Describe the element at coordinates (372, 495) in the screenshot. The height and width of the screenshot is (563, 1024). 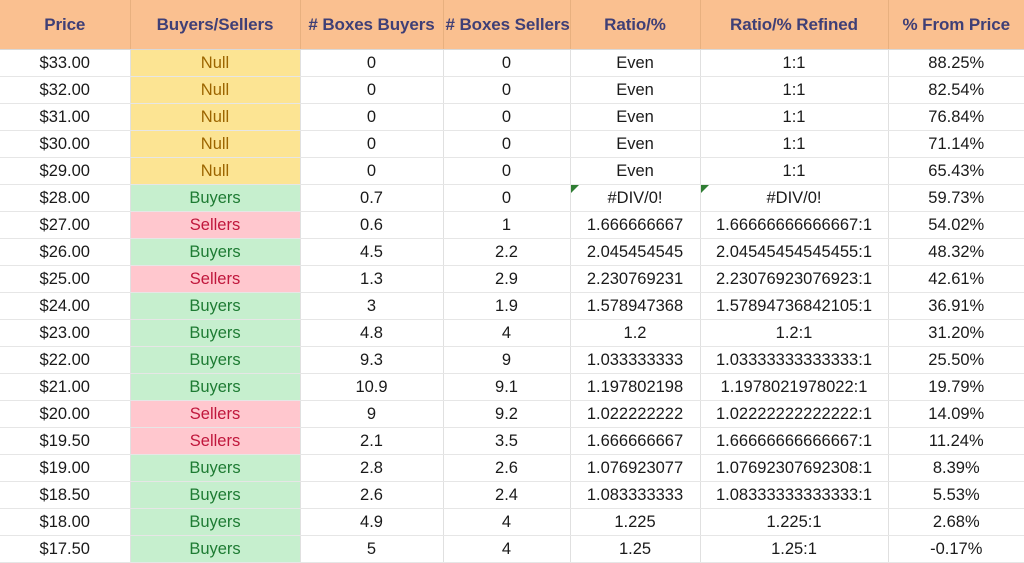
I see `cell-boxes-buyers: 2.6` at that location.